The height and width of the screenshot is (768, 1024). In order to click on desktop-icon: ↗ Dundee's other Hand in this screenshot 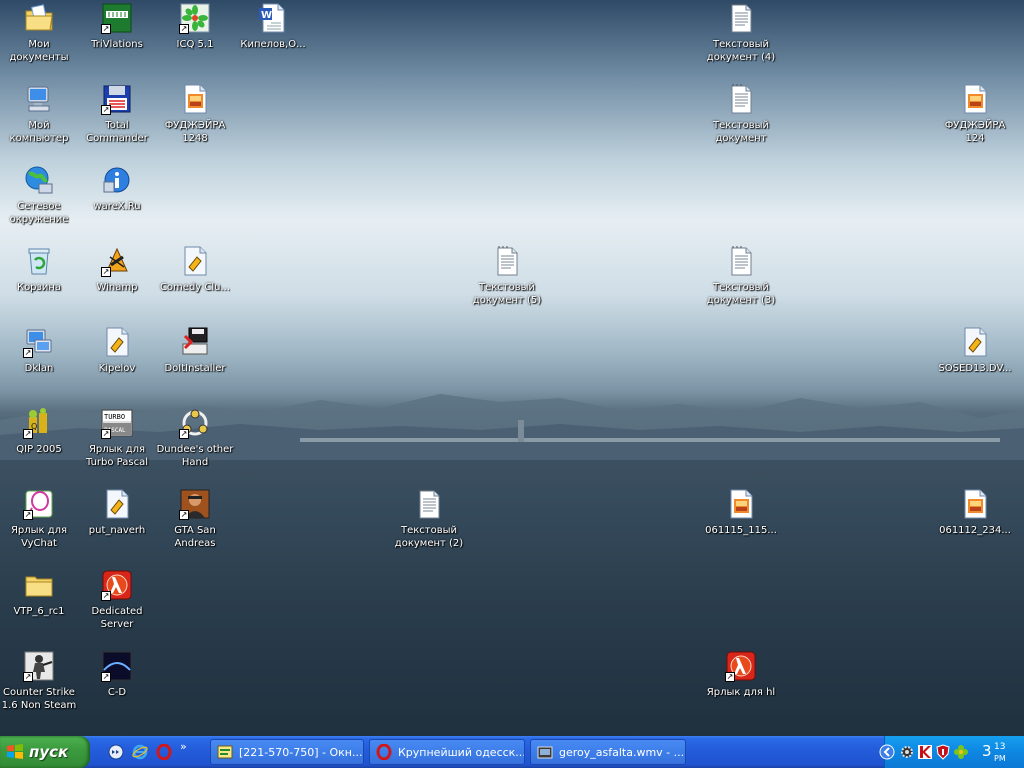, I will do `click(195, 438)`.